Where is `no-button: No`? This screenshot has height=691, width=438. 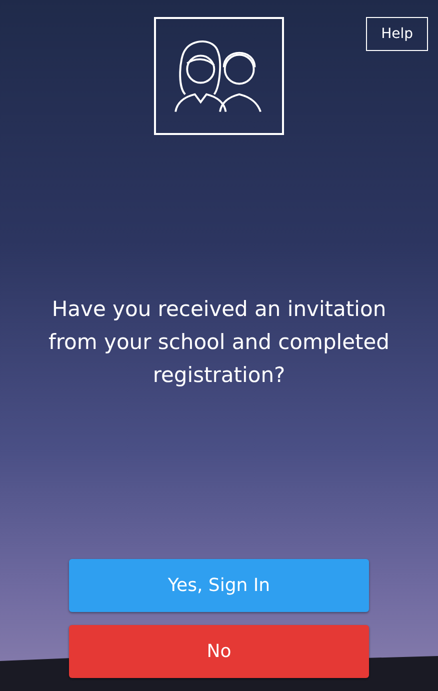 no-button: No is located at coordinates (219, 651).